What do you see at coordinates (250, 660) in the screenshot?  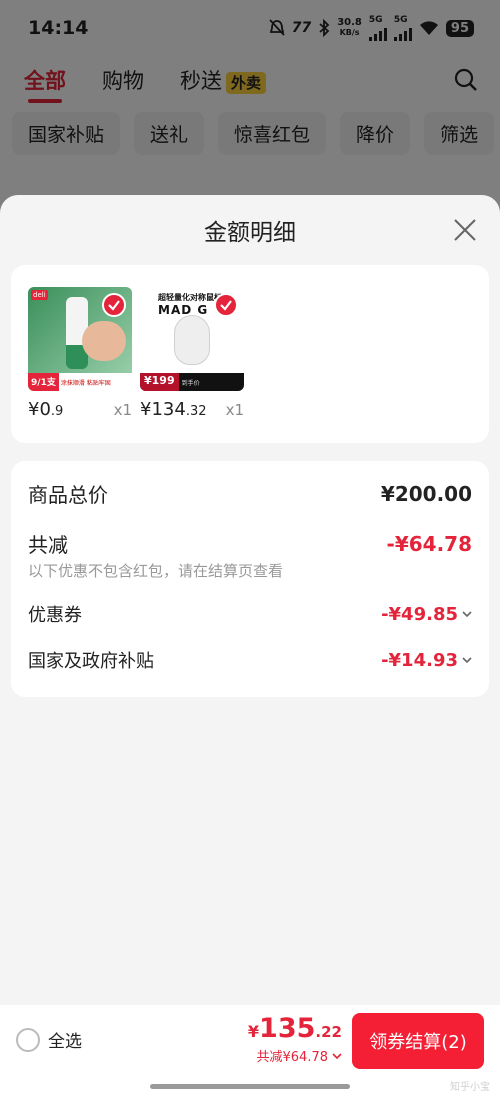 I see `subsidy-row: 国家及政府补贴 -¥14.93` at bounding box center [250, 660].